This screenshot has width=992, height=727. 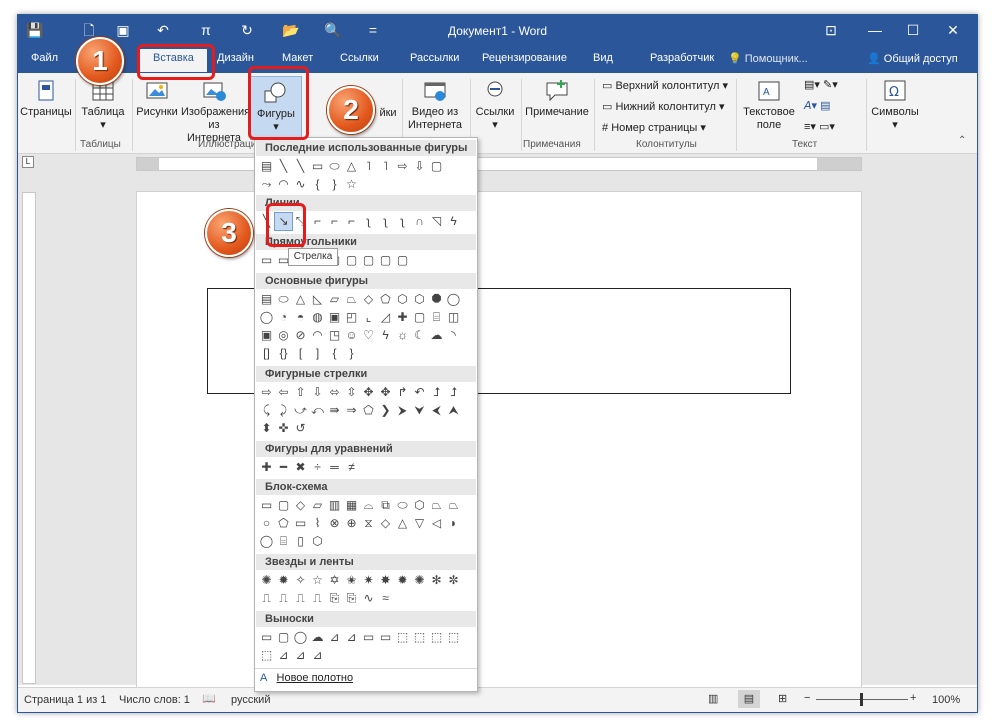 I want to click on shape-pie-icon: ◔, so click(x=283, y=317).